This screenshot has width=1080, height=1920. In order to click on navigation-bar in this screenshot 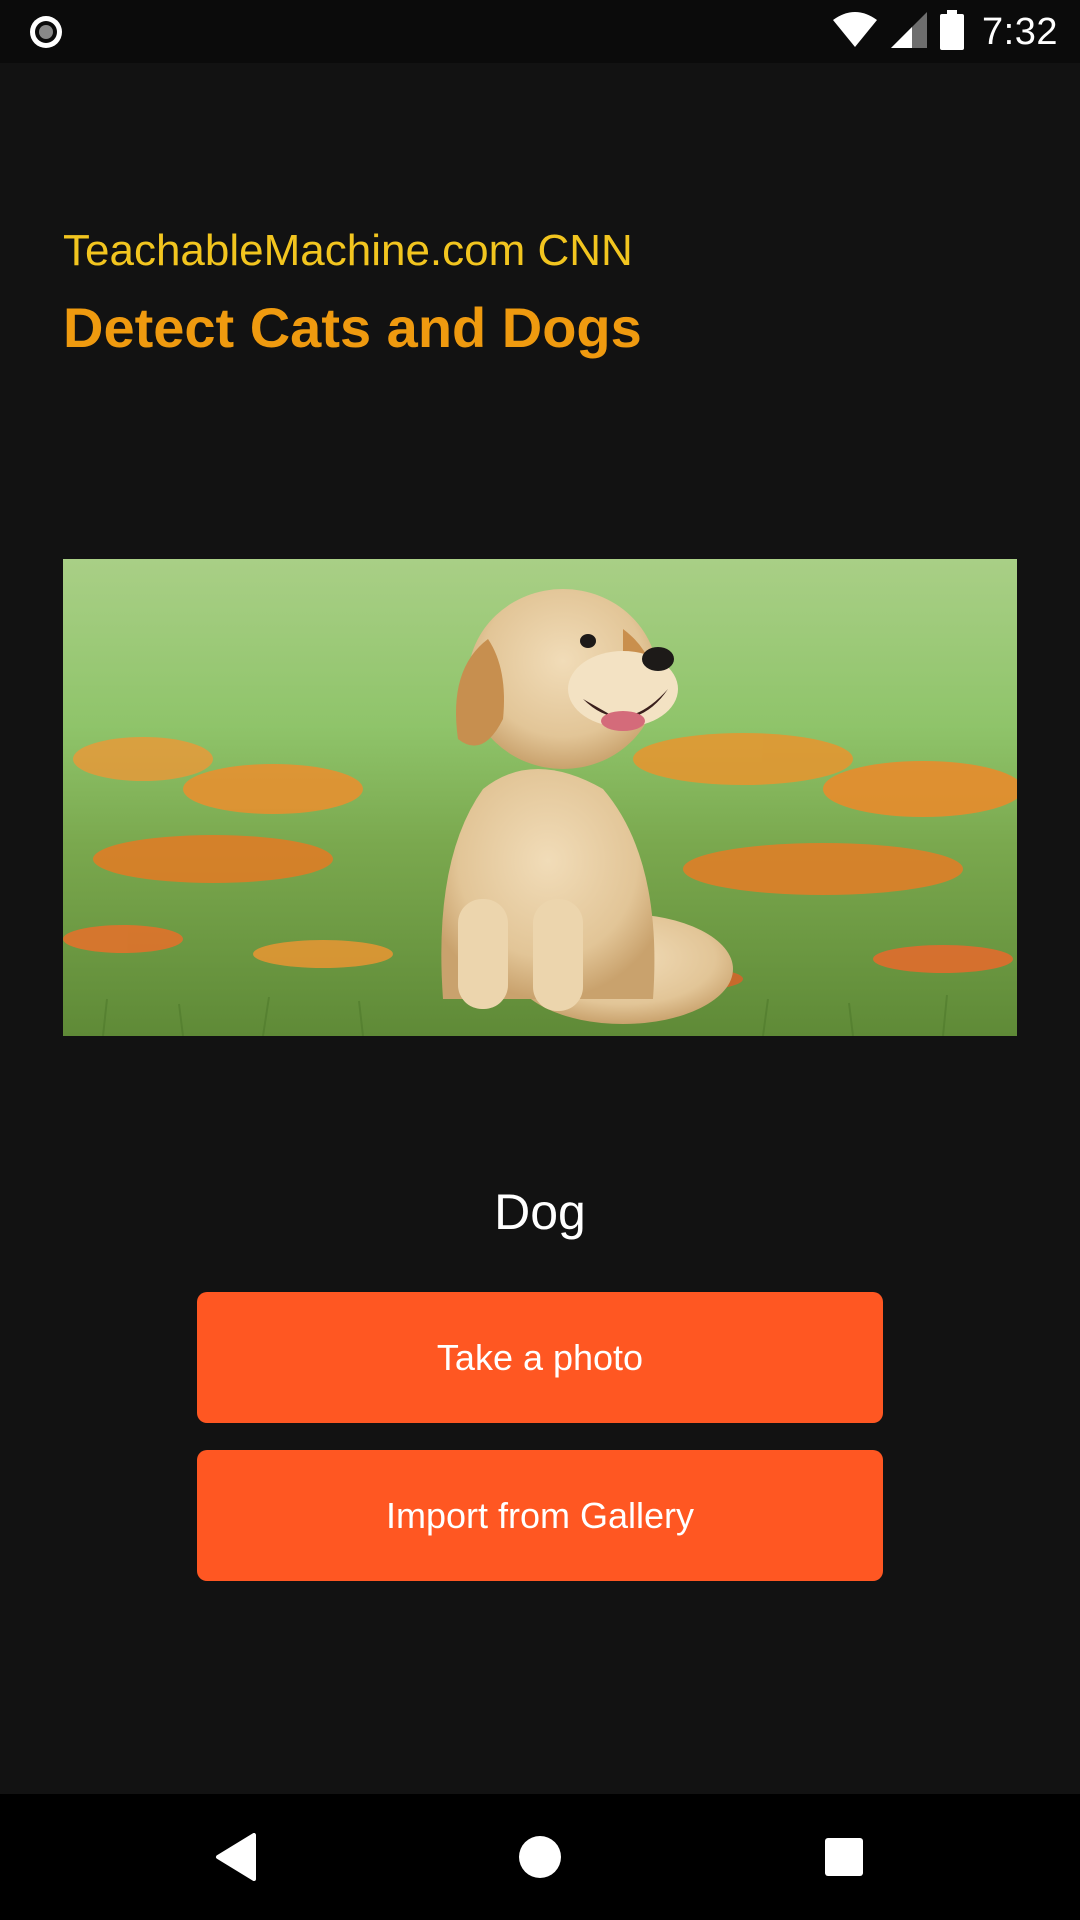, I will do `click(540, 1857)`.